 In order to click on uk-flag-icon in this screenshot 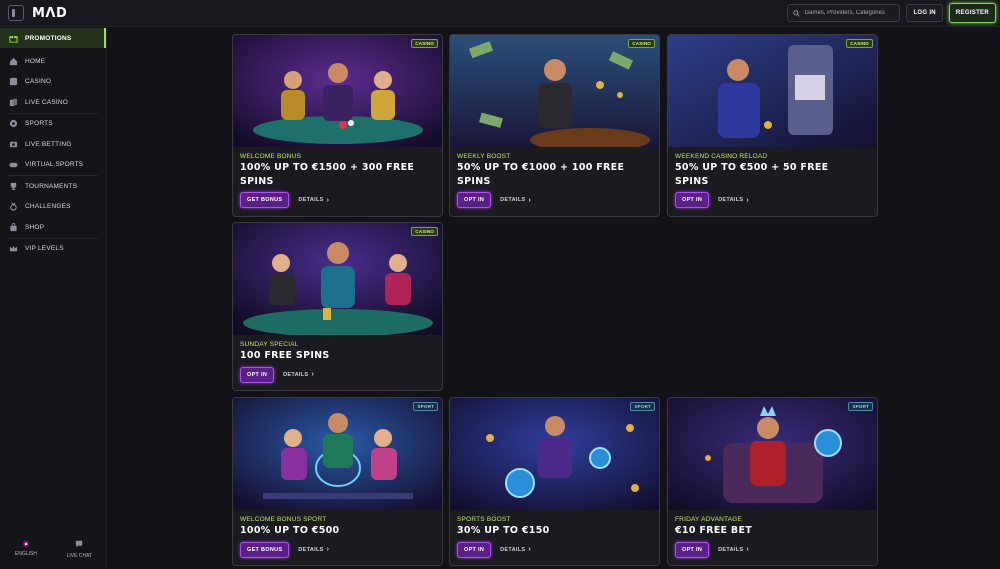, I will do `click(25, 544)`.